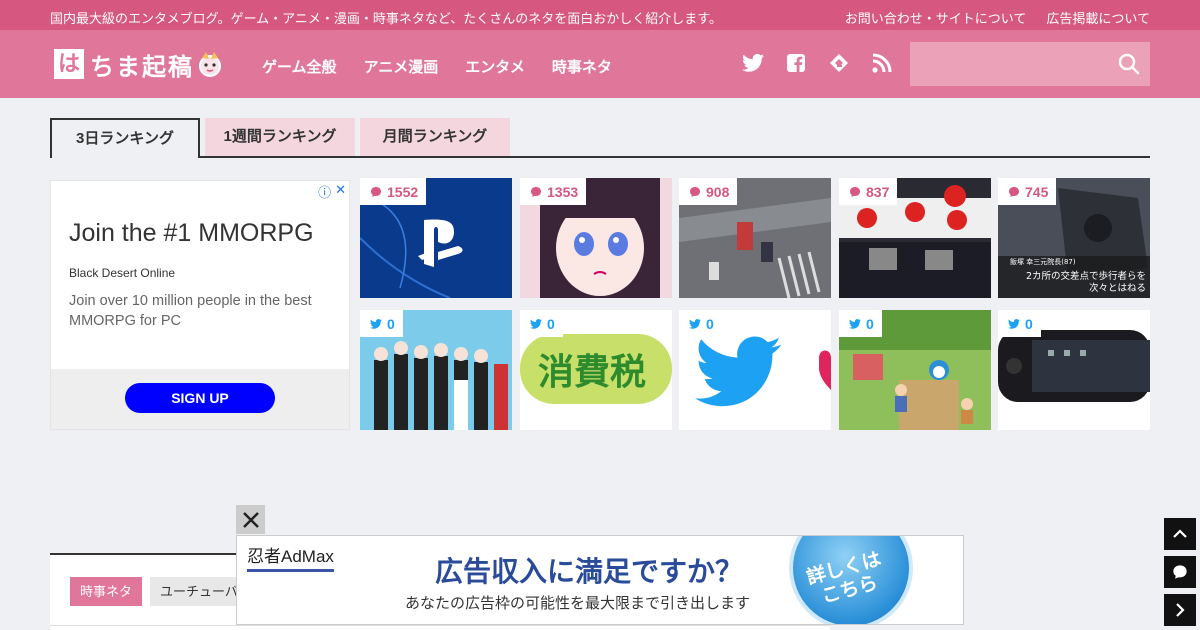 The height and width of the screenshot is (630, 1200). Describe the element at coordinates (600, 138) in the screenshot. I see `ranking-tabs: 3日ランキング 1週間ランキング 月間ランキング` at that location.